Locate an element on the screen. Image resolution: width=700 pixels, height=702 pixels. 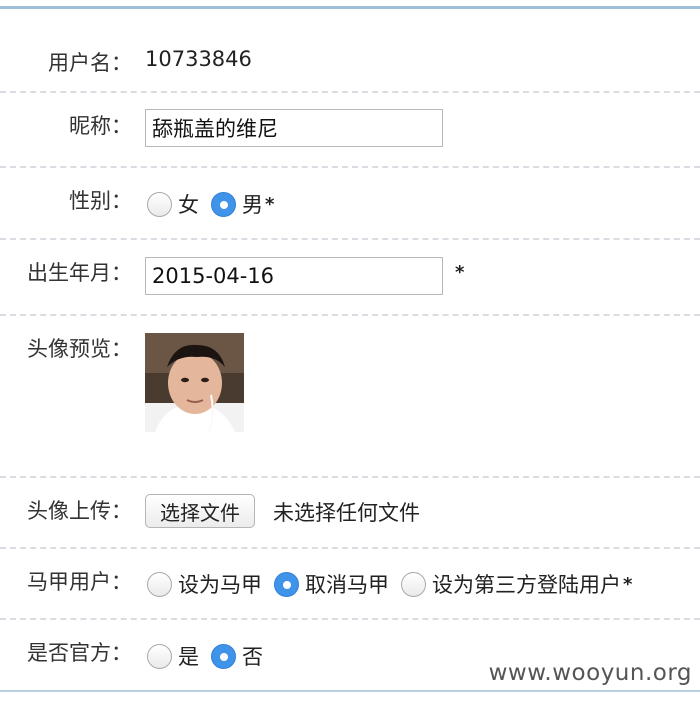
avatar-preview-label: 头像预览： is located at coordinates (79, 349).